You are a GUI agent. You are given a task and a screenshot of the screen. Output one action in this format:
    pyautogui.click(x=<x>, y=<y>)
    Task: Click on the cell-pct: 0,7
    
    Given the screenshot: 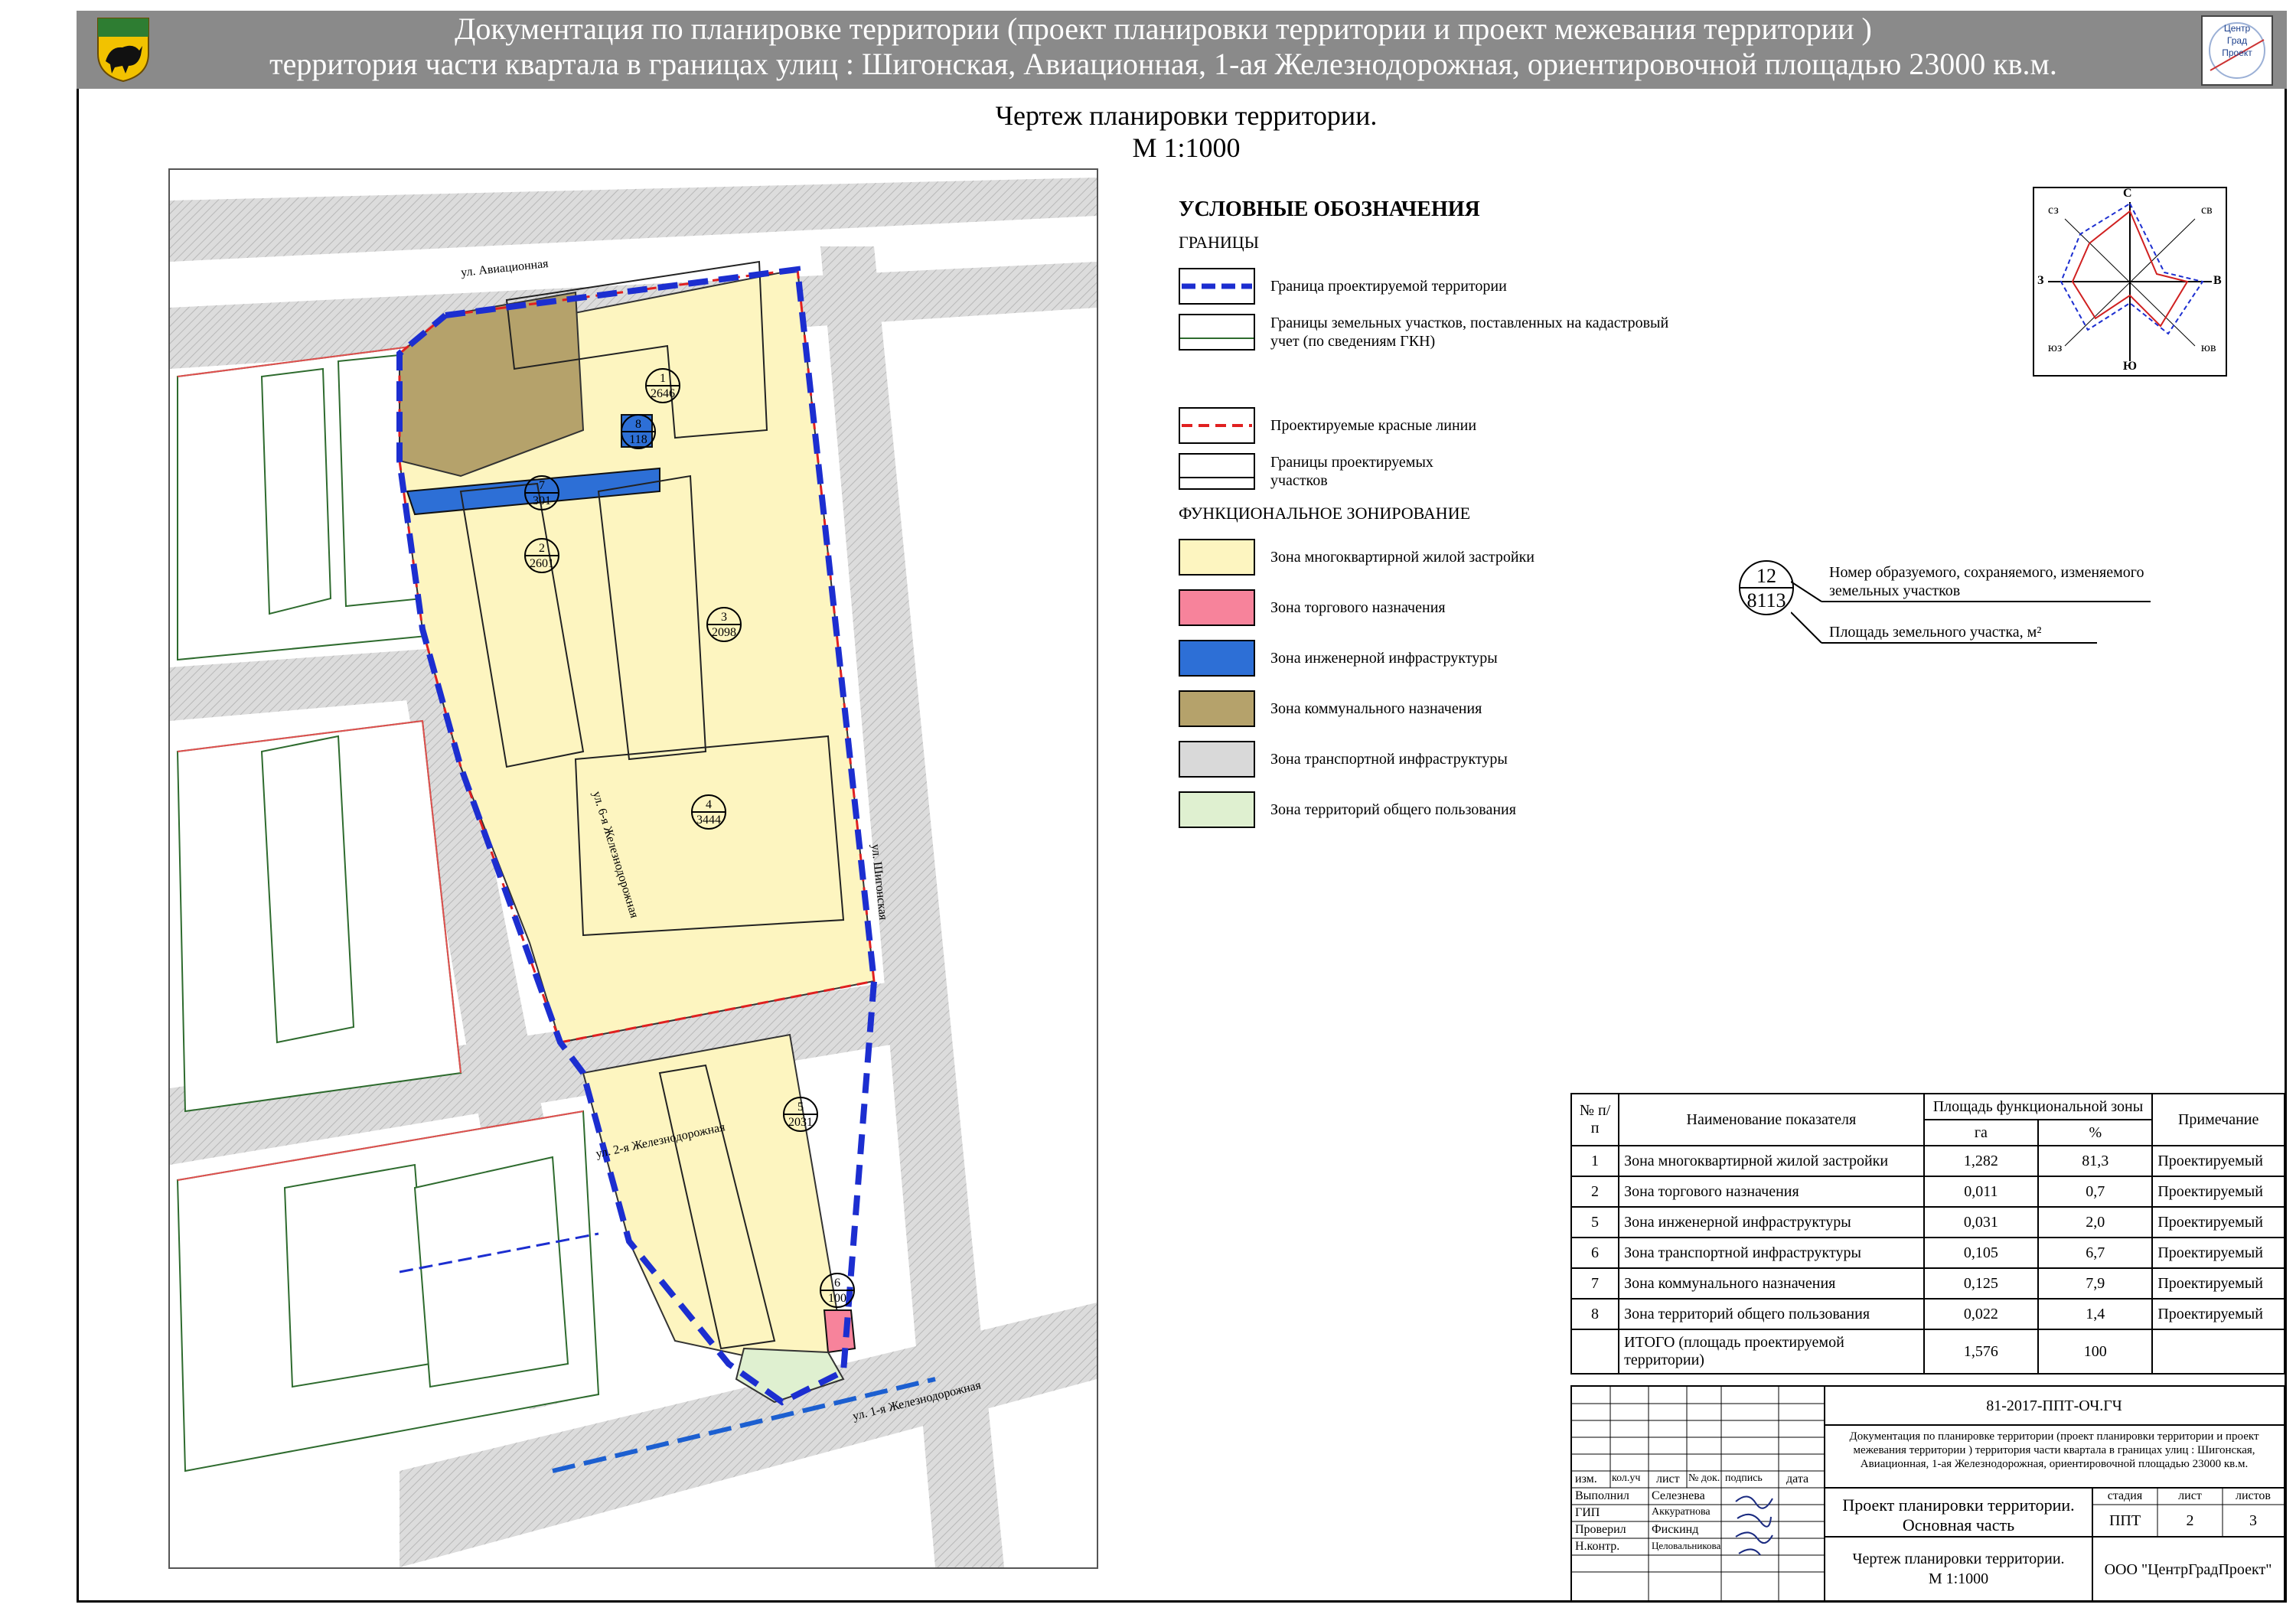 What is the action you would take?
    pyautogui.click(x=2095, y=1192)
    